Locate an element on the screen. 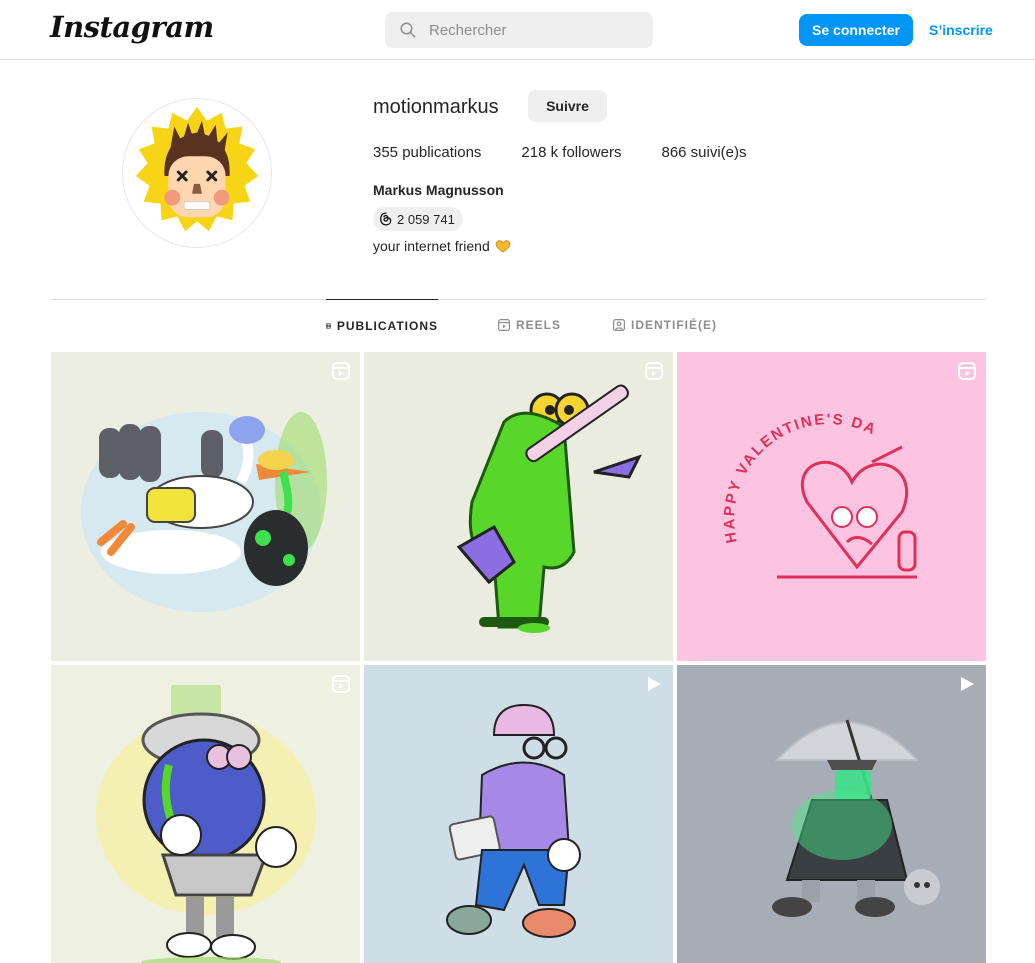 The width and height of the screenshot is (1035, 963). tab-tagged: IDENTIFIÉ(E) is located at coordinates (665, 325).